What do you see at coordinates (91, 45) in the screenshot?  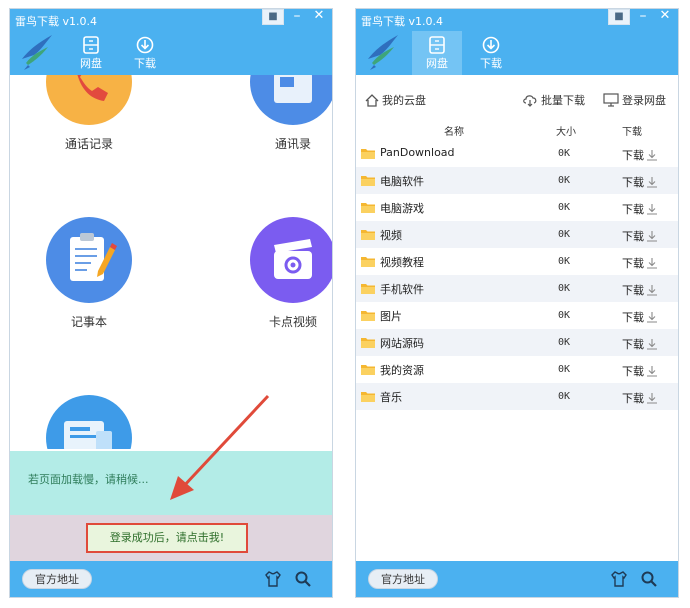 I see `cabinet-icon` at bounding box center [91, 45].